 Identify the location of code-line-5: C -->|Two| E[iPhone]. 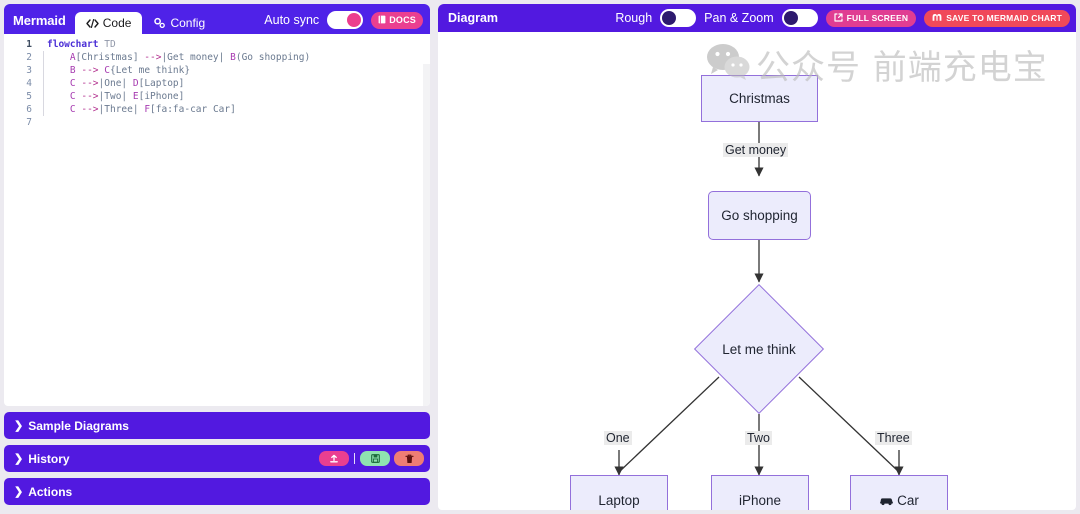
(127, 96).